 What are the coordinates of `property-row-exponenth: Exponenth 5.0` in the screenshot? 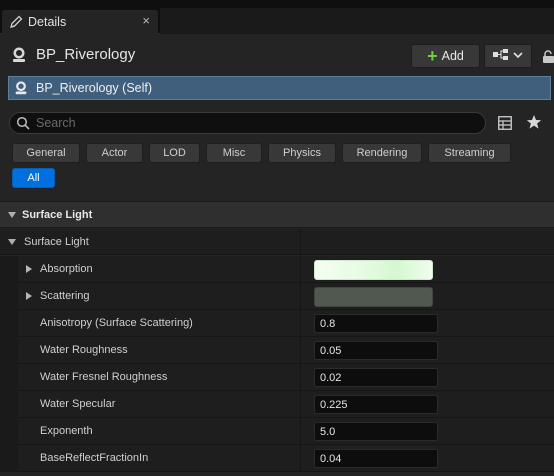 It's located at (277, 431).